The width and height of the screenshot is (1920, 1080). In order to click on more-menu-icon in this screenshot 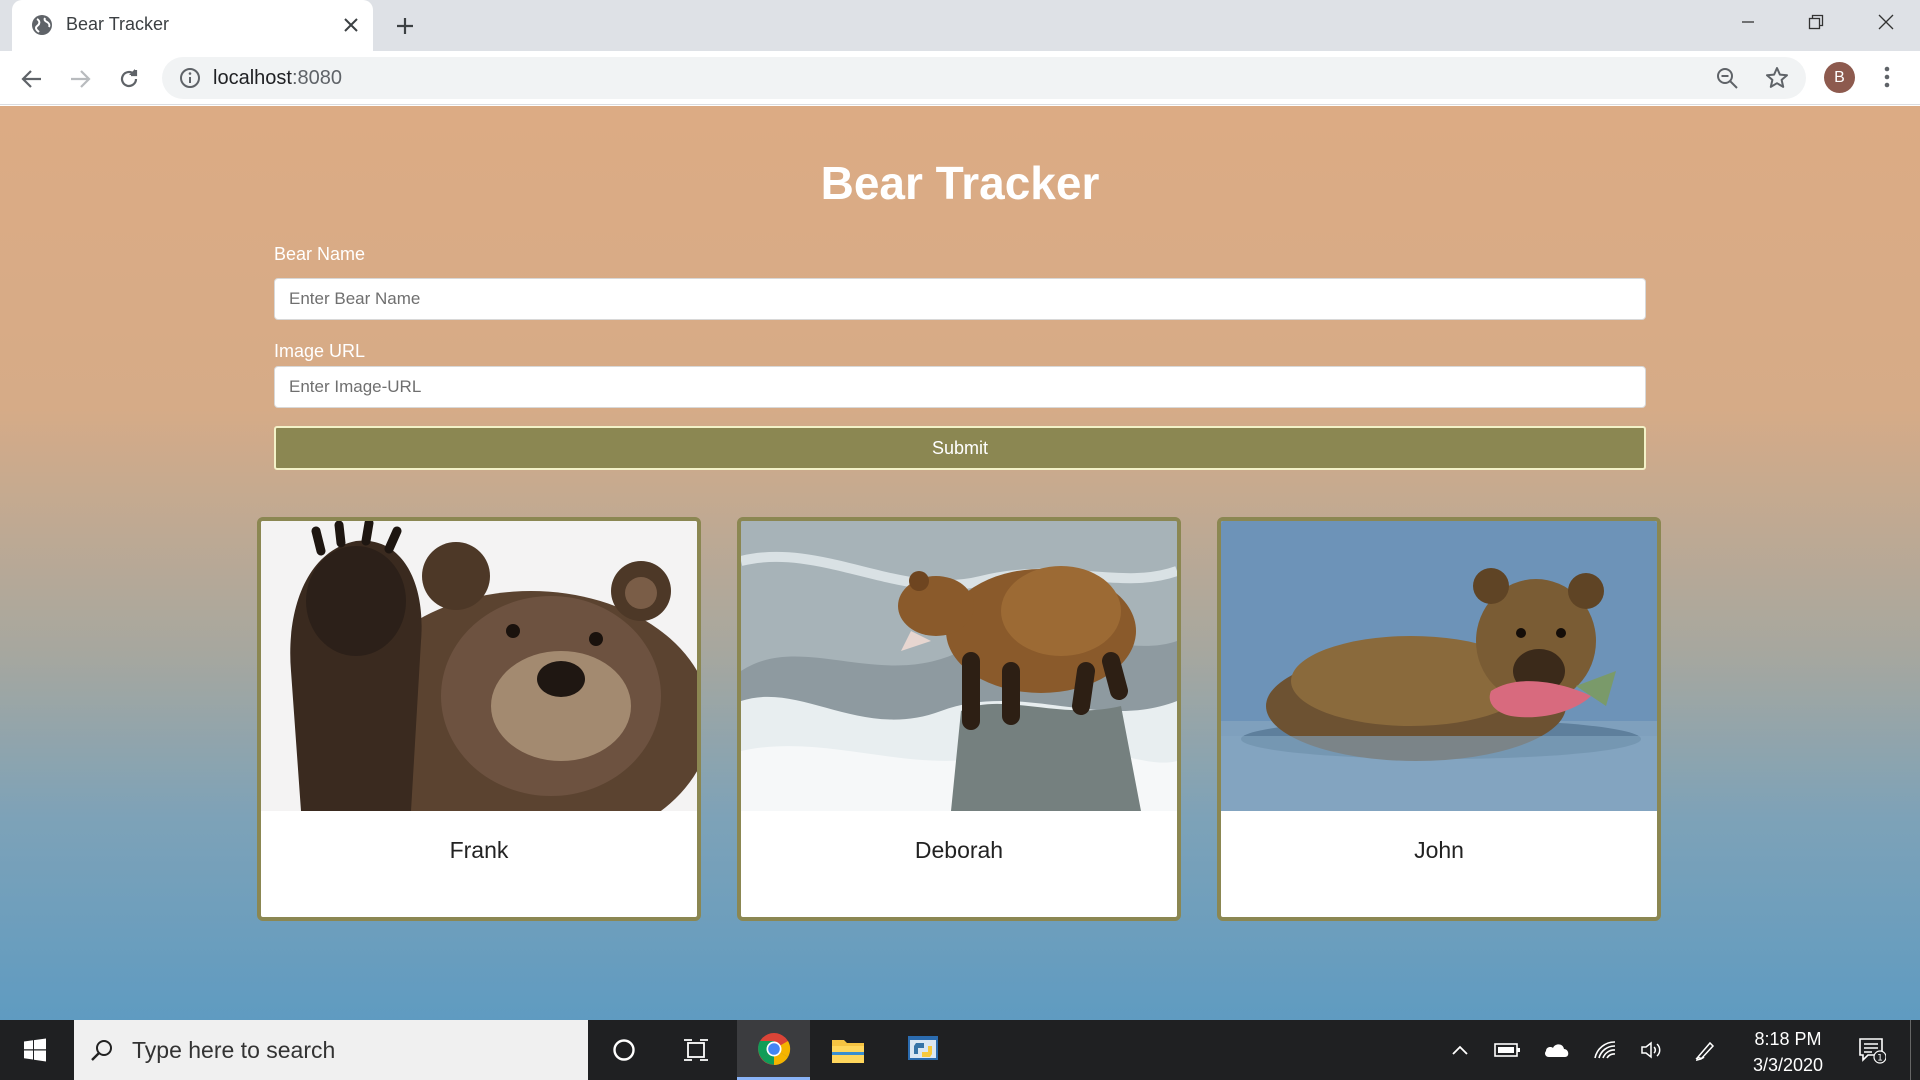, I will do `click(1887, 77)`.